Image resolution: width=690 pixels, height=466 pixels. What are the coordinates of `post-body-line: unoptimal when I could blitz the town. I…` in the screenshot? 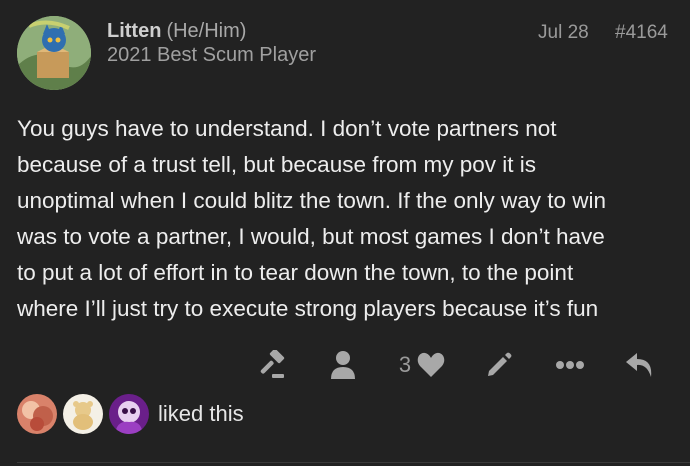 It's located at (312, 200).